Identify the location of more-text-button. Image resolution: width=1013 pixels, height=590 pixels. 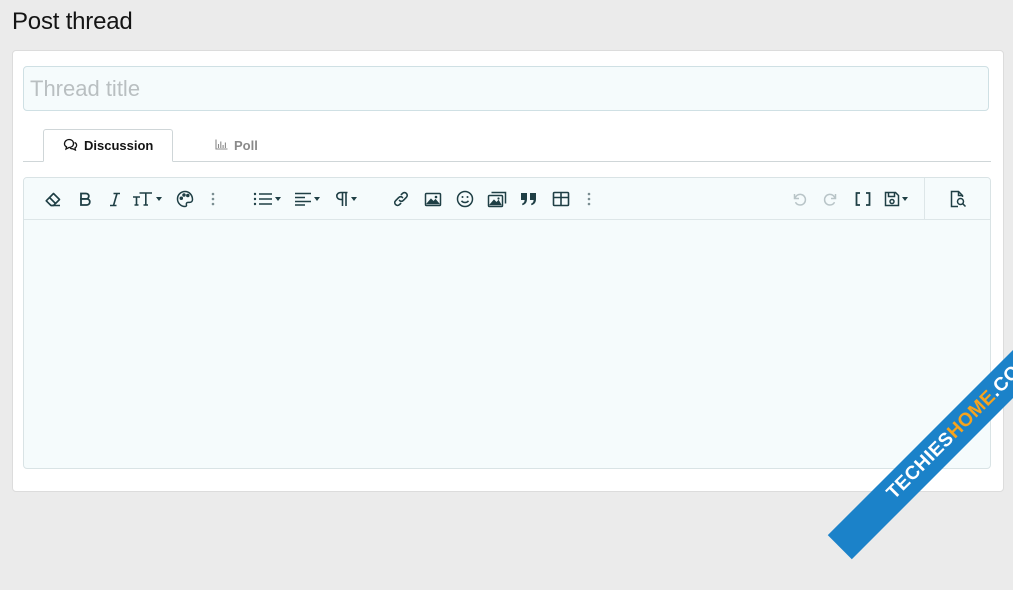
(213, 199).